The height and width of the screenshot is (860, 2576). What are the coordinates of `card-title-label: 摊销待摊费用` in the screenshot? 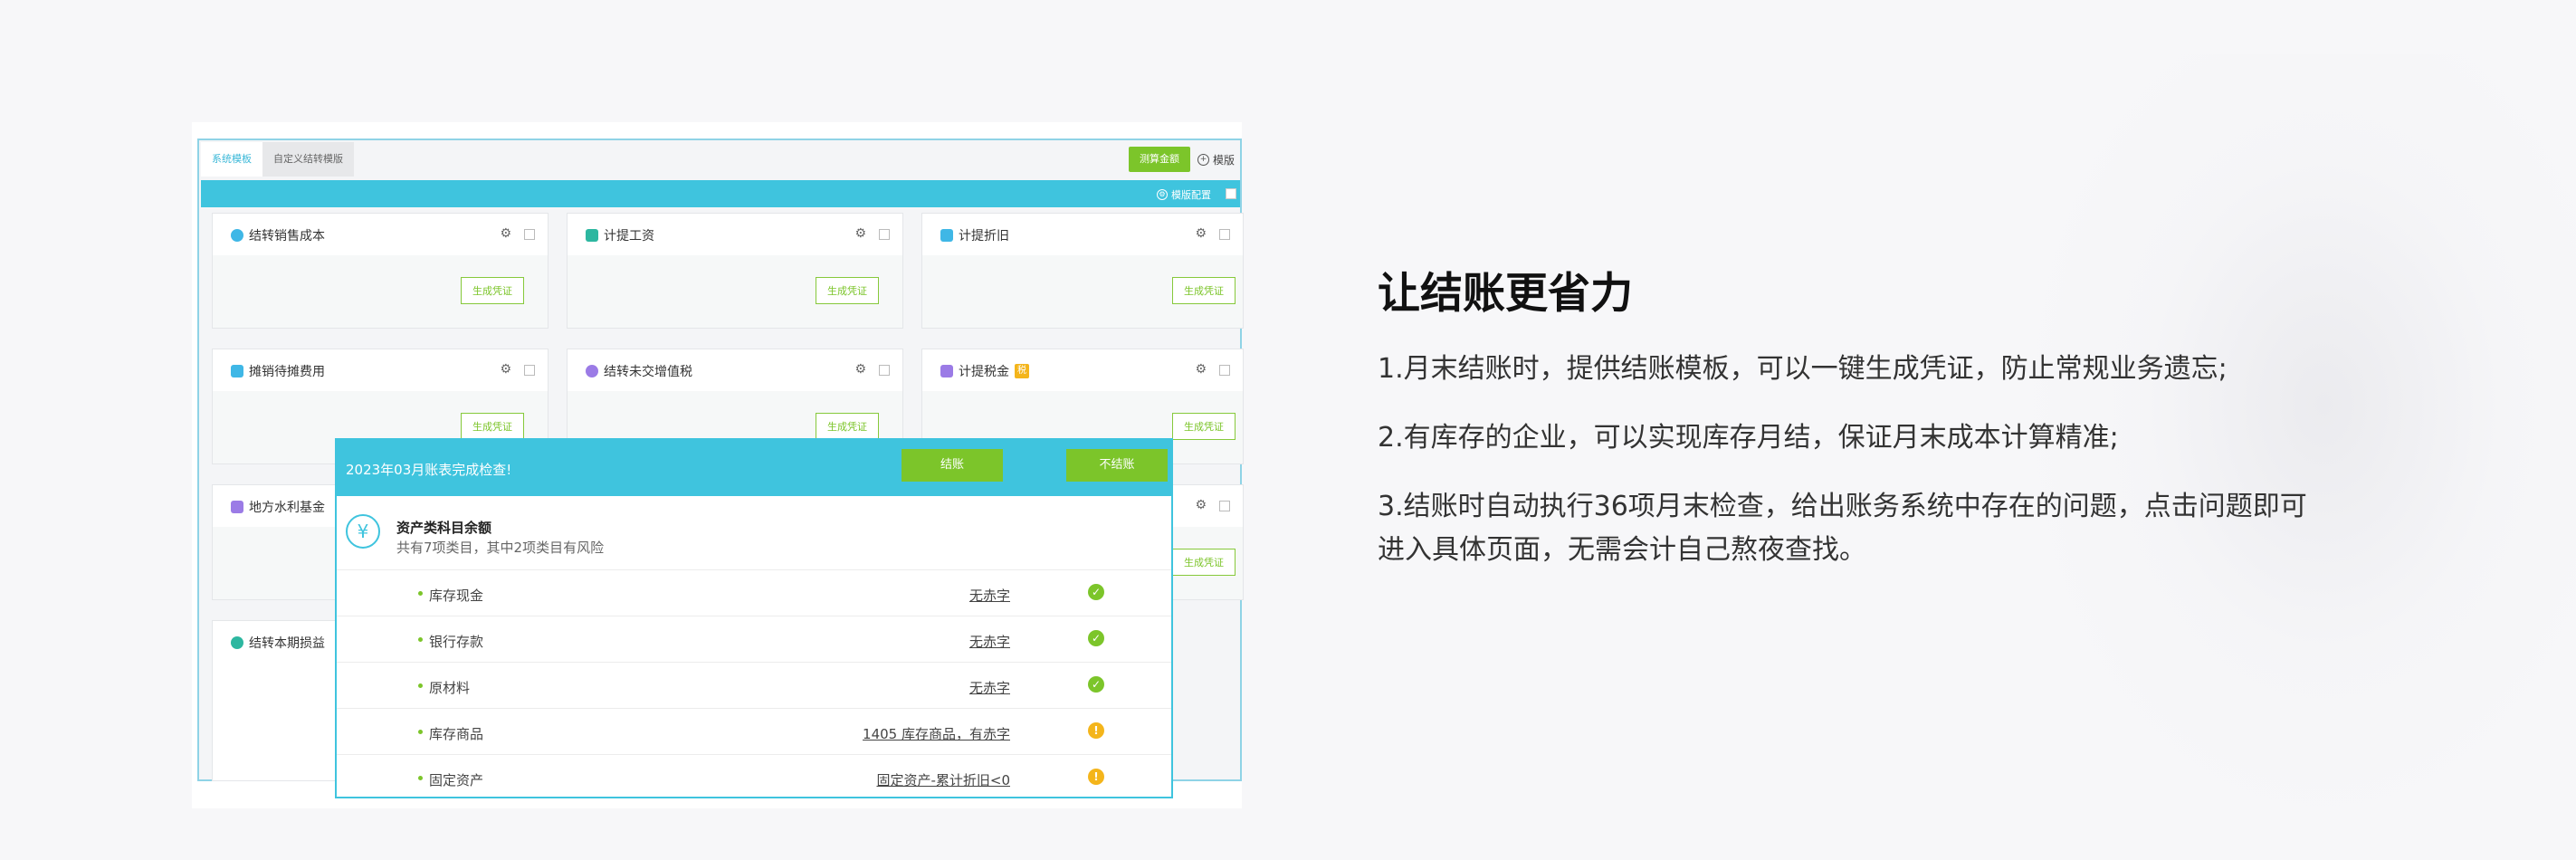 It's located at (287, 372).